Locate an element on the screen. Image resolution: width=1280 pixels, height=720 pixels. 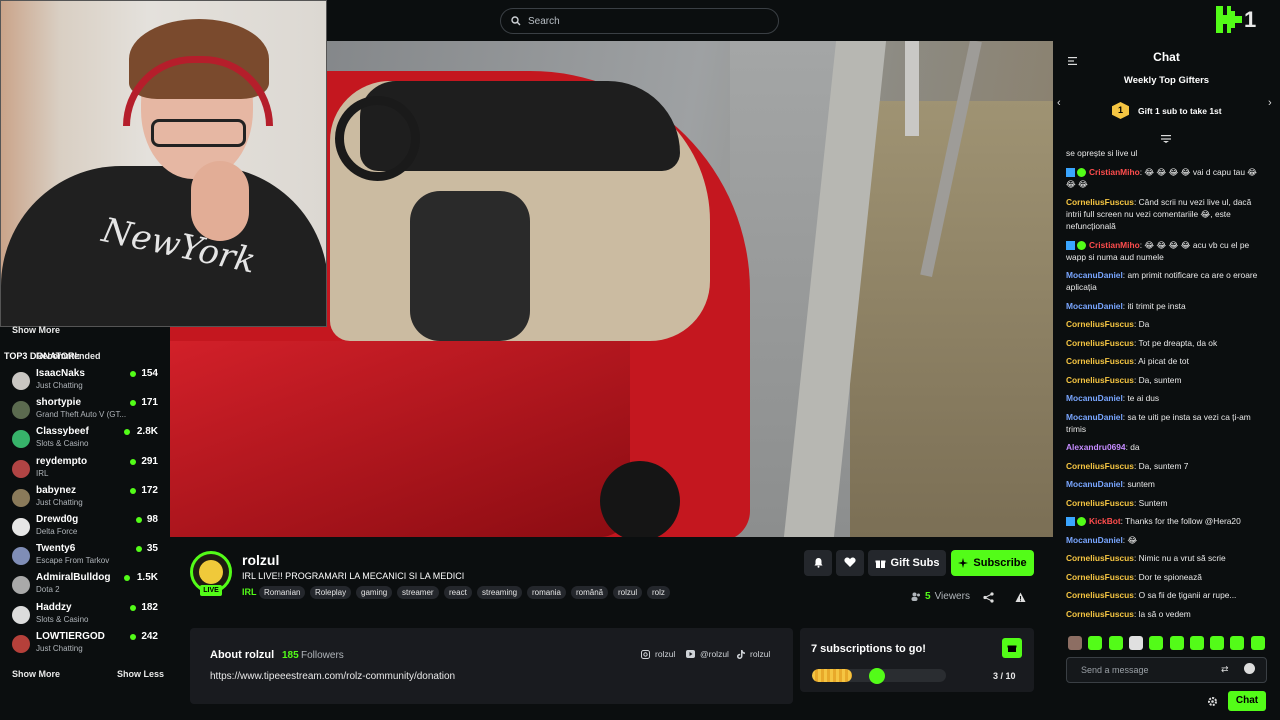
channel-name: rolzul is located at coordinates (260, 560).